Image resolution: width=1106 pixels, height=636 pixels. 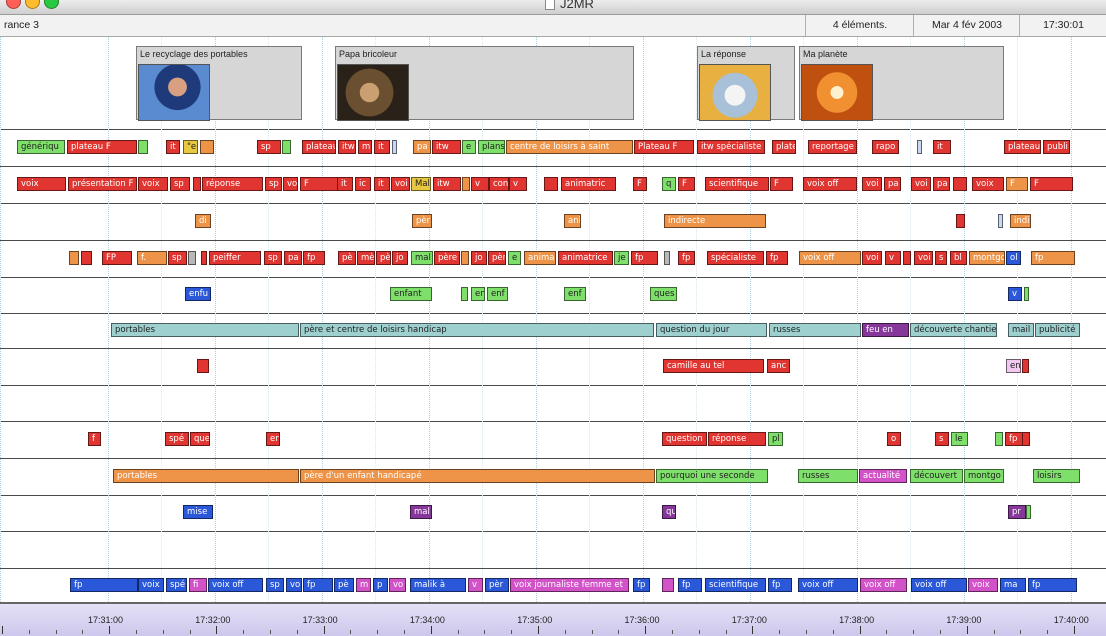 I want to click on timeline-segment: FP, so click(x=117, y=258).